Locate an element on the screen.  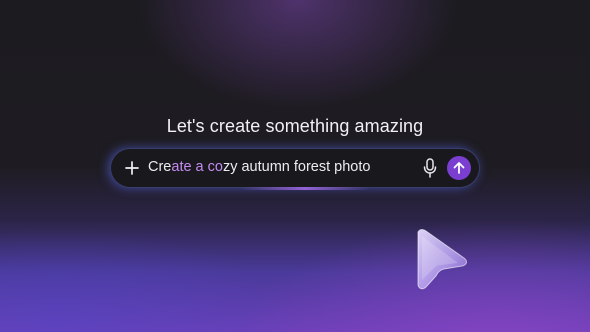
prompt-text-end: zy autumn forest photo is located at coordinates (296, 167).